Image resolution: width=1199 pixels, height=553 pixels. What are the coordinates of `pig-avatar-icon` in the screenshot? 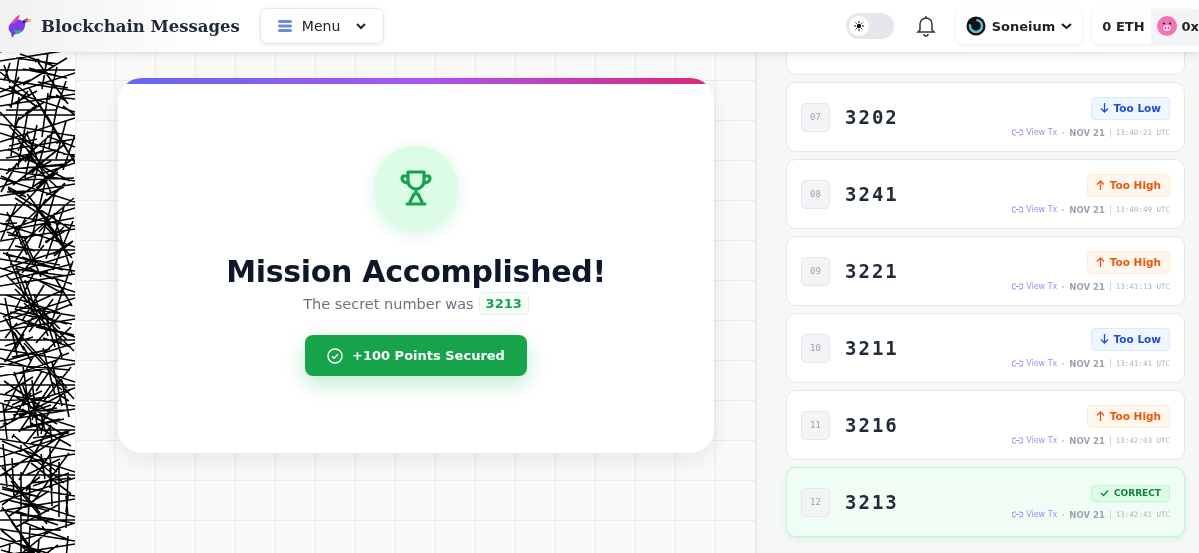 It's located at (1166, 26).